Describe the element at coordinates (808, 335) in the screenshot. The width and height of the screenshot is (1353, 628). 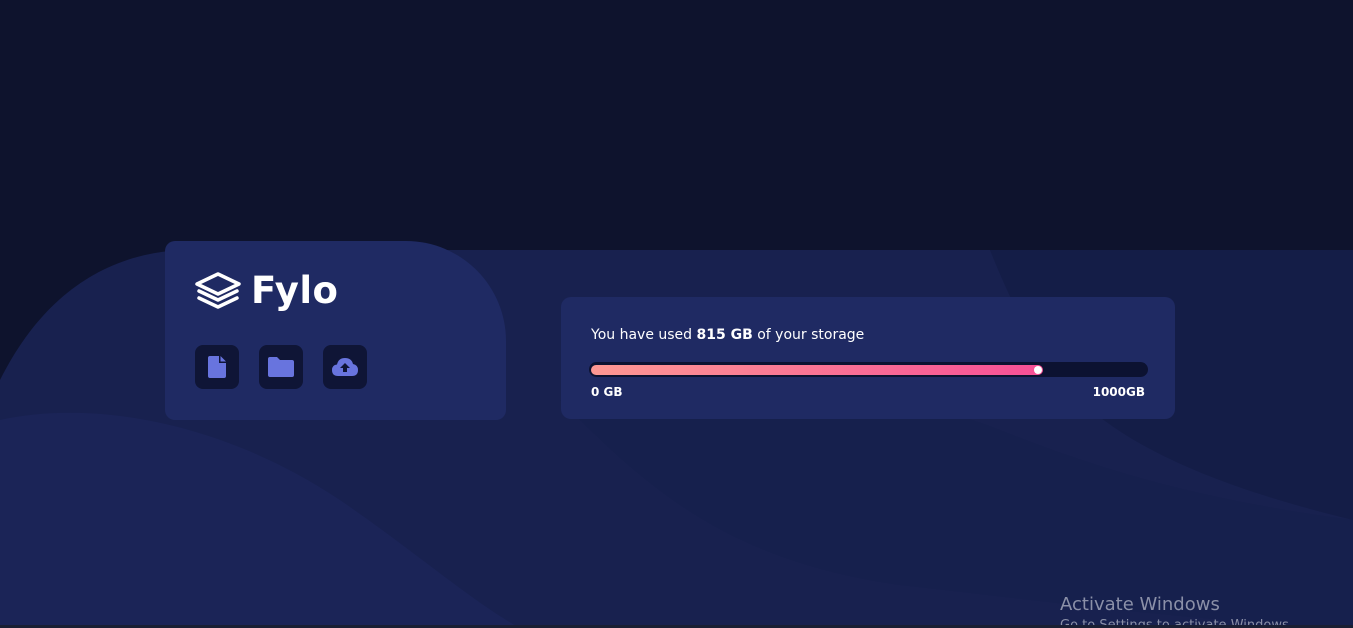
I see `storage-suffix: of your storage` at that location.